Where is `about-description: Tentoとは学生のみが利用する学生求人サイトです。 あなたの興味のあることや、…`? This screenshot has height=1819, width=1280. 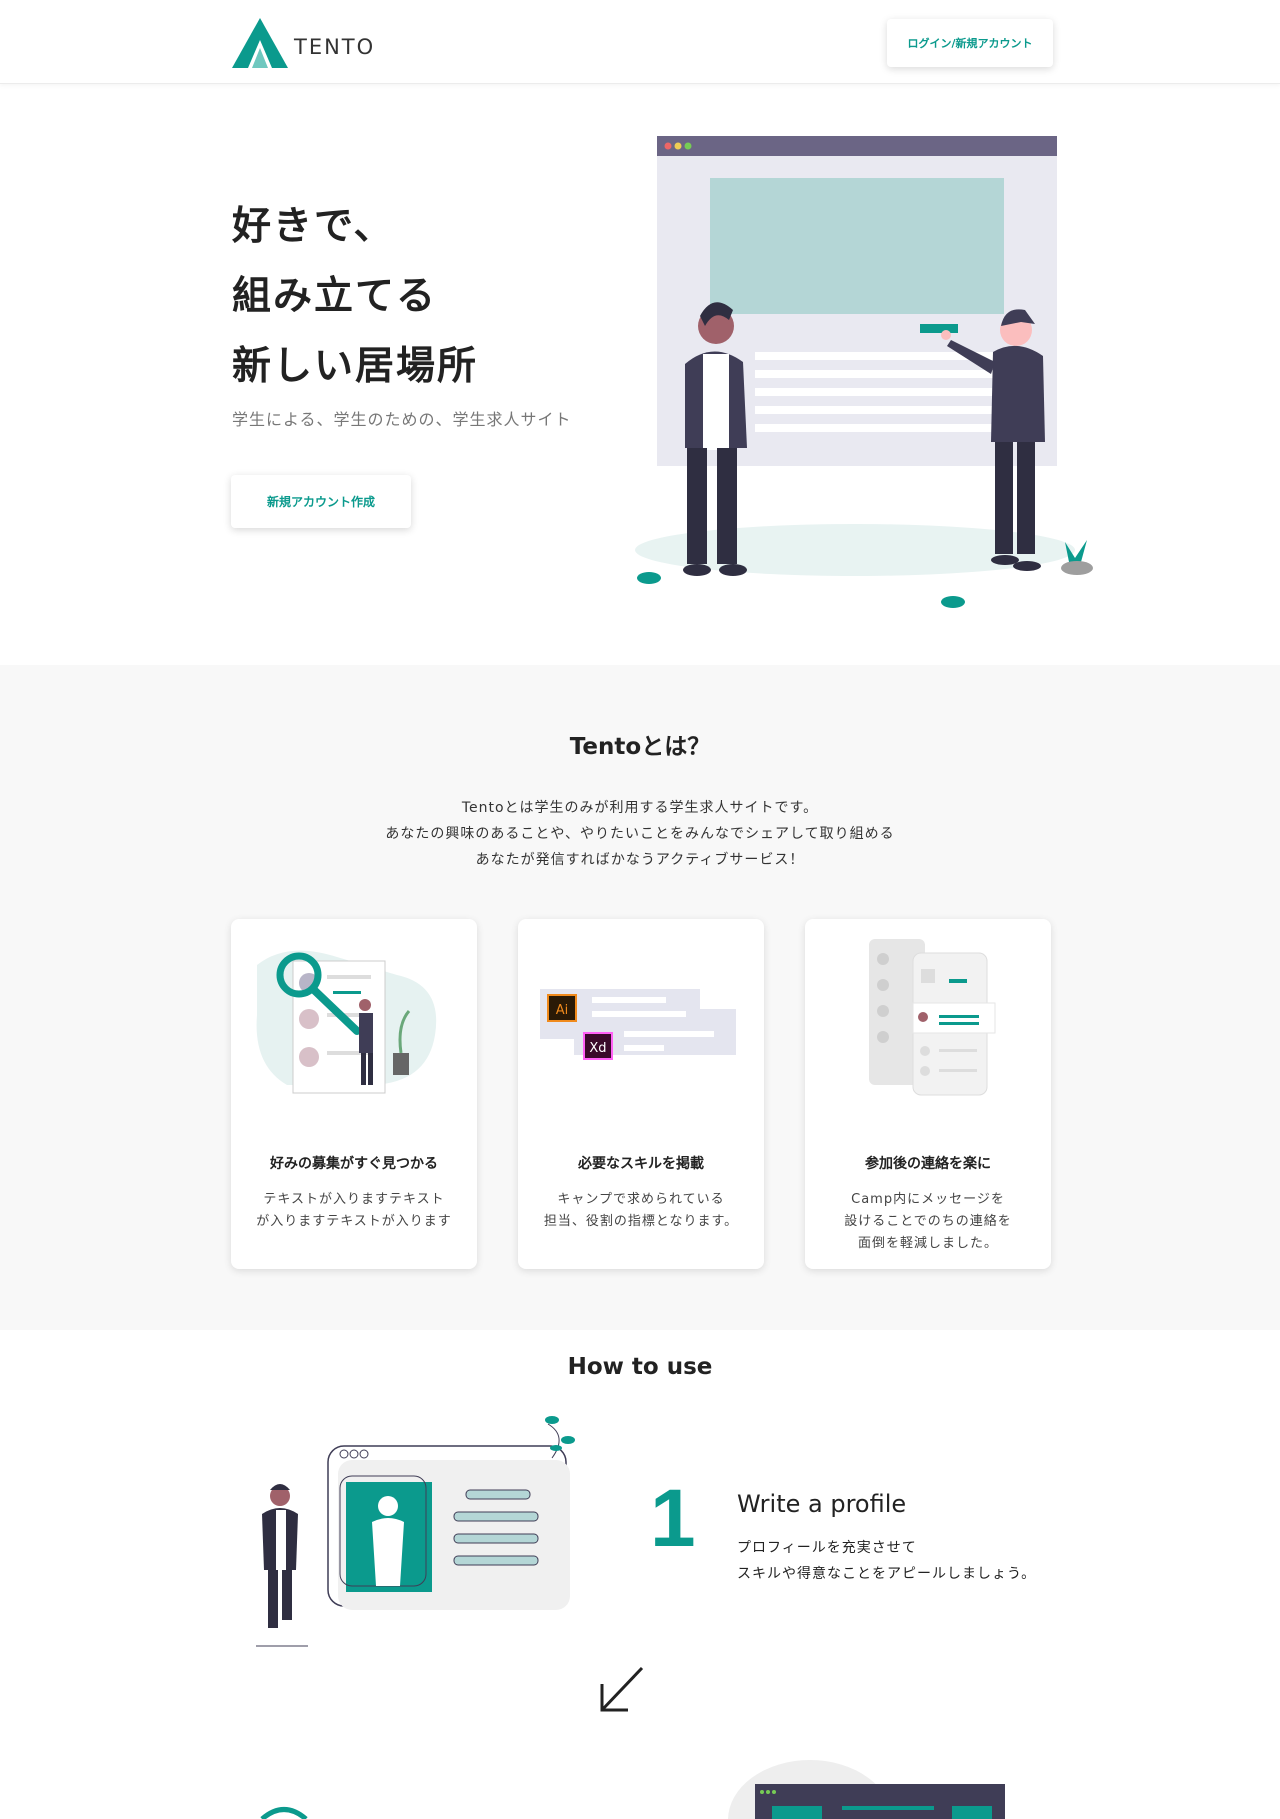 about-description: Tentoとは学生のみが利用する学生求人サイトです。 あなたの興味のあることや、… is located at coordinates (640, 834).